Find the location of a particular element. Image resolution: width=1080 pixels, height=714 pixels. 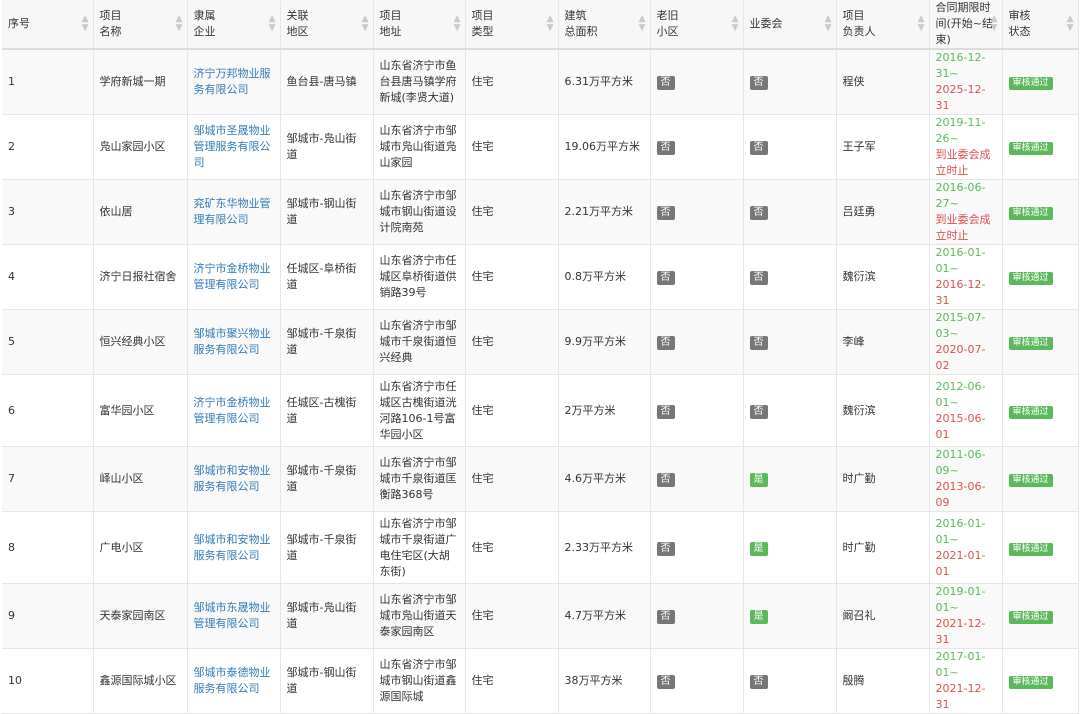

header-label: 老旧 is located at coordinates (667, 15).